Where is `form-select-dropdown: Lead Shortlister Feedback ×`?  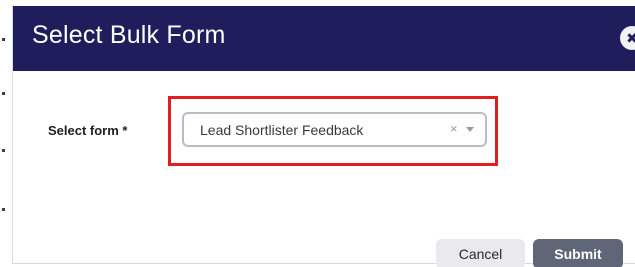 form-select-dropdown: Lead Shortlister Feedback × is located at coordinates (334, 129).